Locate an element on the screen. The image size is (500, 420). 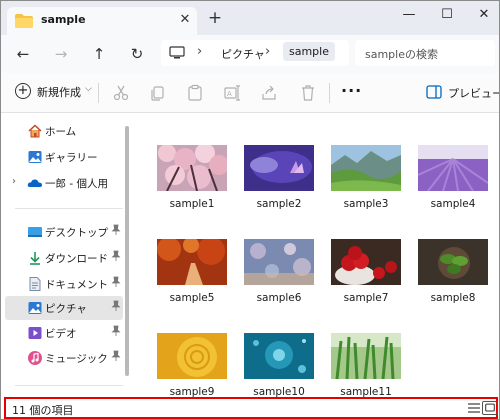
sidebar-item-gallery: ギャラリー is located at coordinates (64, 157).